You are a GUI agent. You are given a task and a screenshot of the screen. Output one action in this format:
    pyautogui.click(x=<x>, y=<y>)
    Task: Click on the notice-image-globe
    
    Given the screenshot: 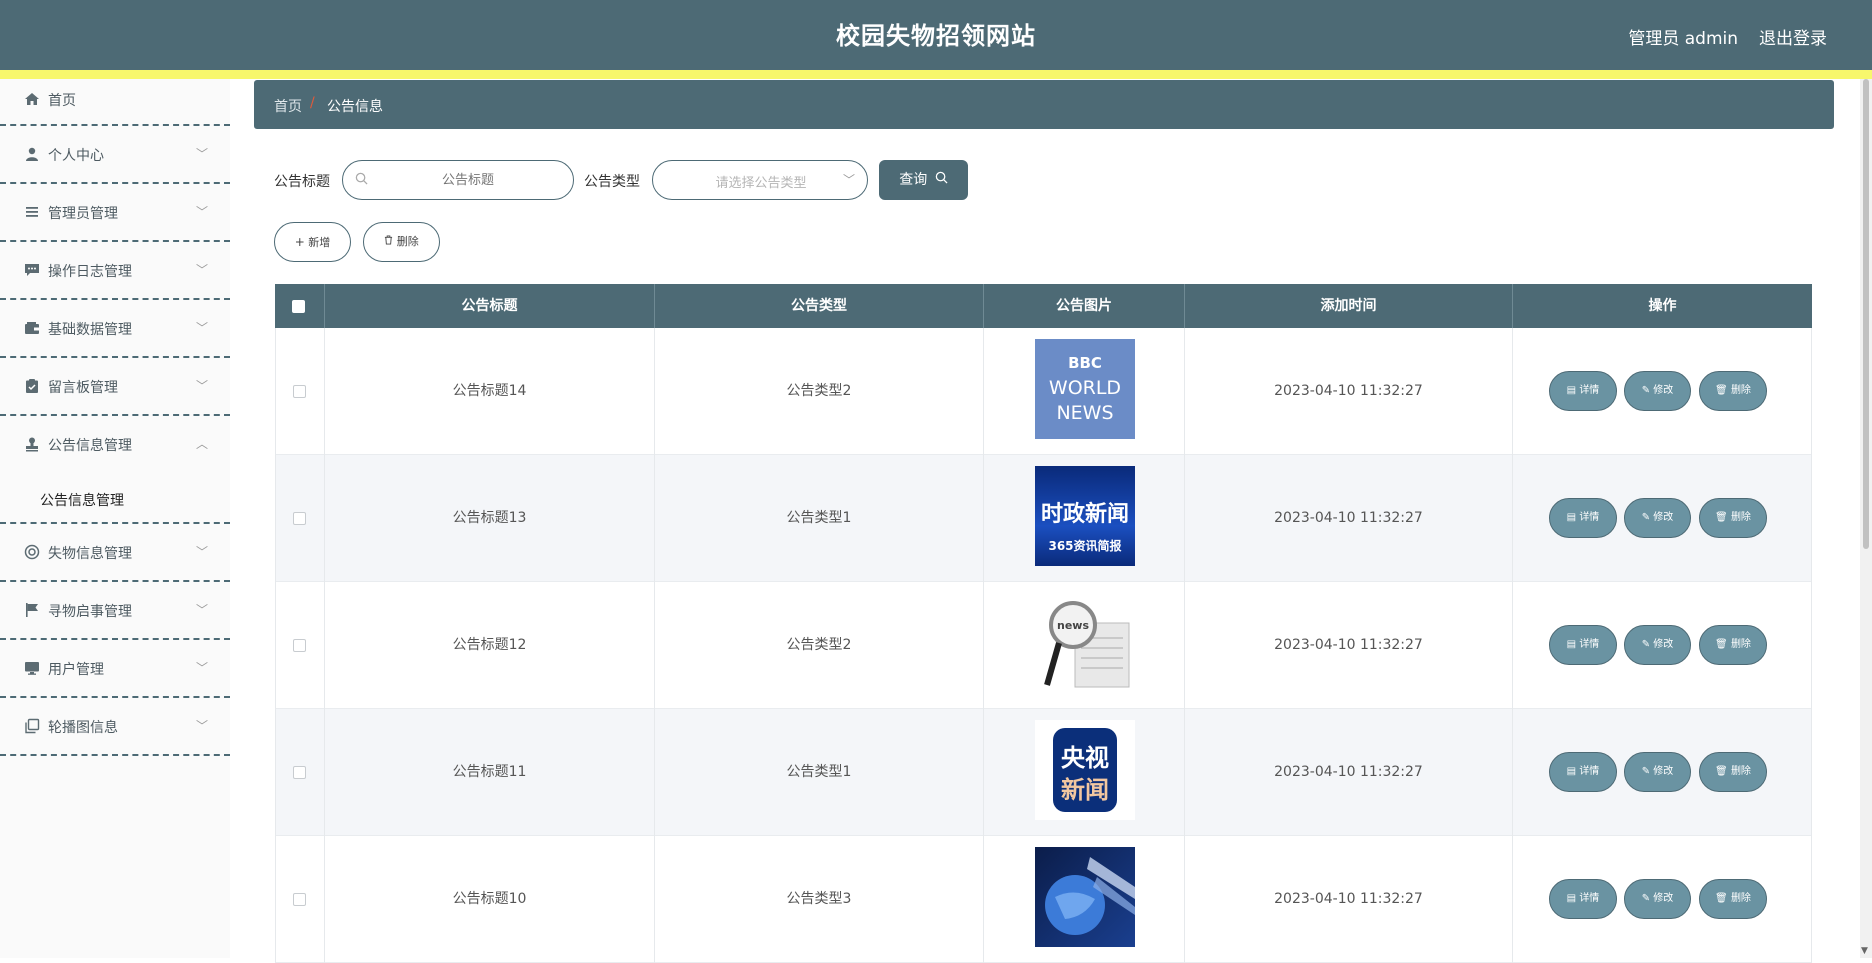 What is the action you would take?
    pyautogui.click(x=1085, y=897)
    